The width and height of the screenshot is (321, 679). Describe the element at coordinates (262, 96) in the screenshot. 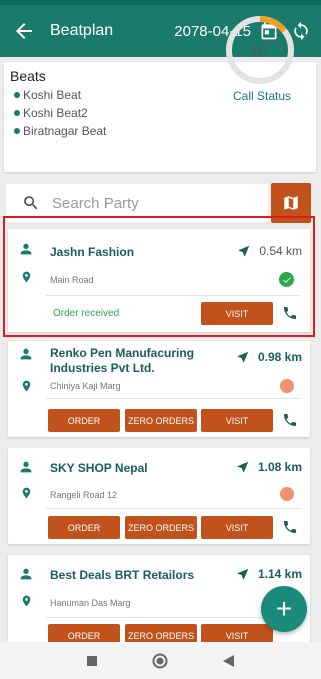

I see `call-status-label: Call Status` at that location.